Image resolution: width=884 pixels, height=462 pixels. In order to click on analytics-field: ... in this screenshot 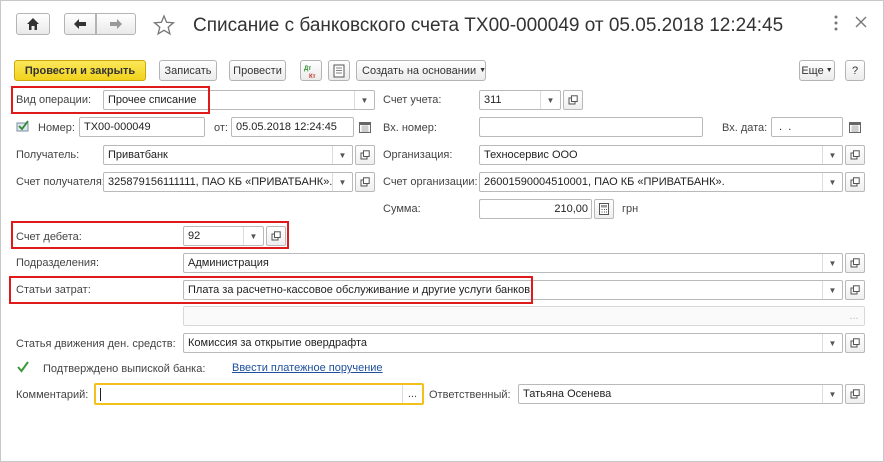, I will do `click(524, 316)`.